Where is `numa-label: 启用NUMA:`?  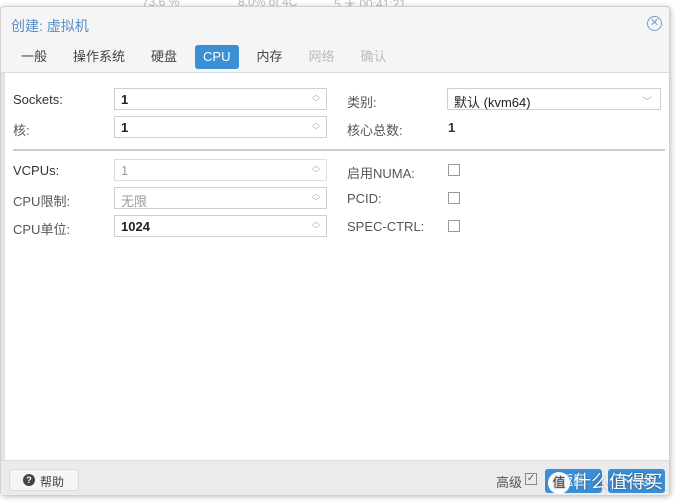
numa-label: 启用NUMA: is located at coordinates (381, 173).